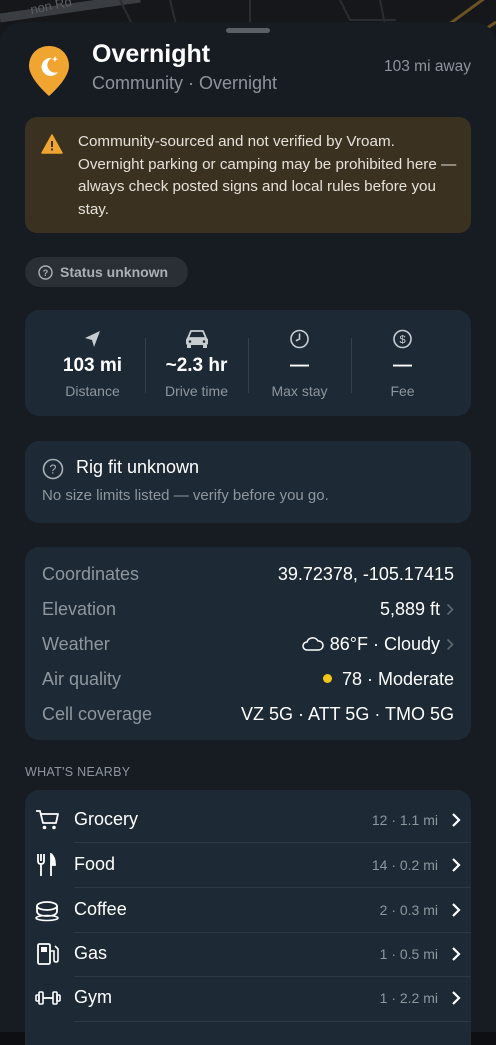 The image size is (496, 1045). What do you see at coordinates (91, 953) in the screenshot?
I see `nearby-label: Gas` at bounding box center [91, 953].